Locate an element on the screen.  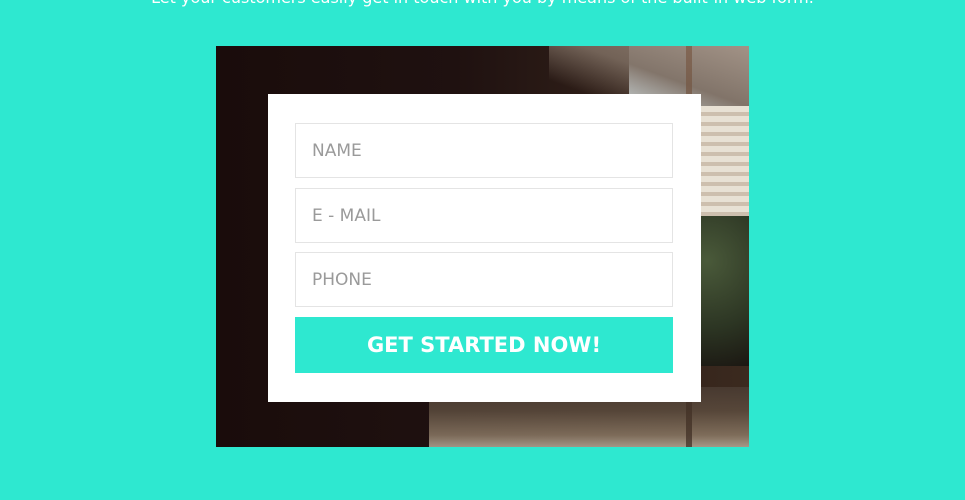
get-started-button: GET STARTED NOW! is located at coordinates (484, 345).